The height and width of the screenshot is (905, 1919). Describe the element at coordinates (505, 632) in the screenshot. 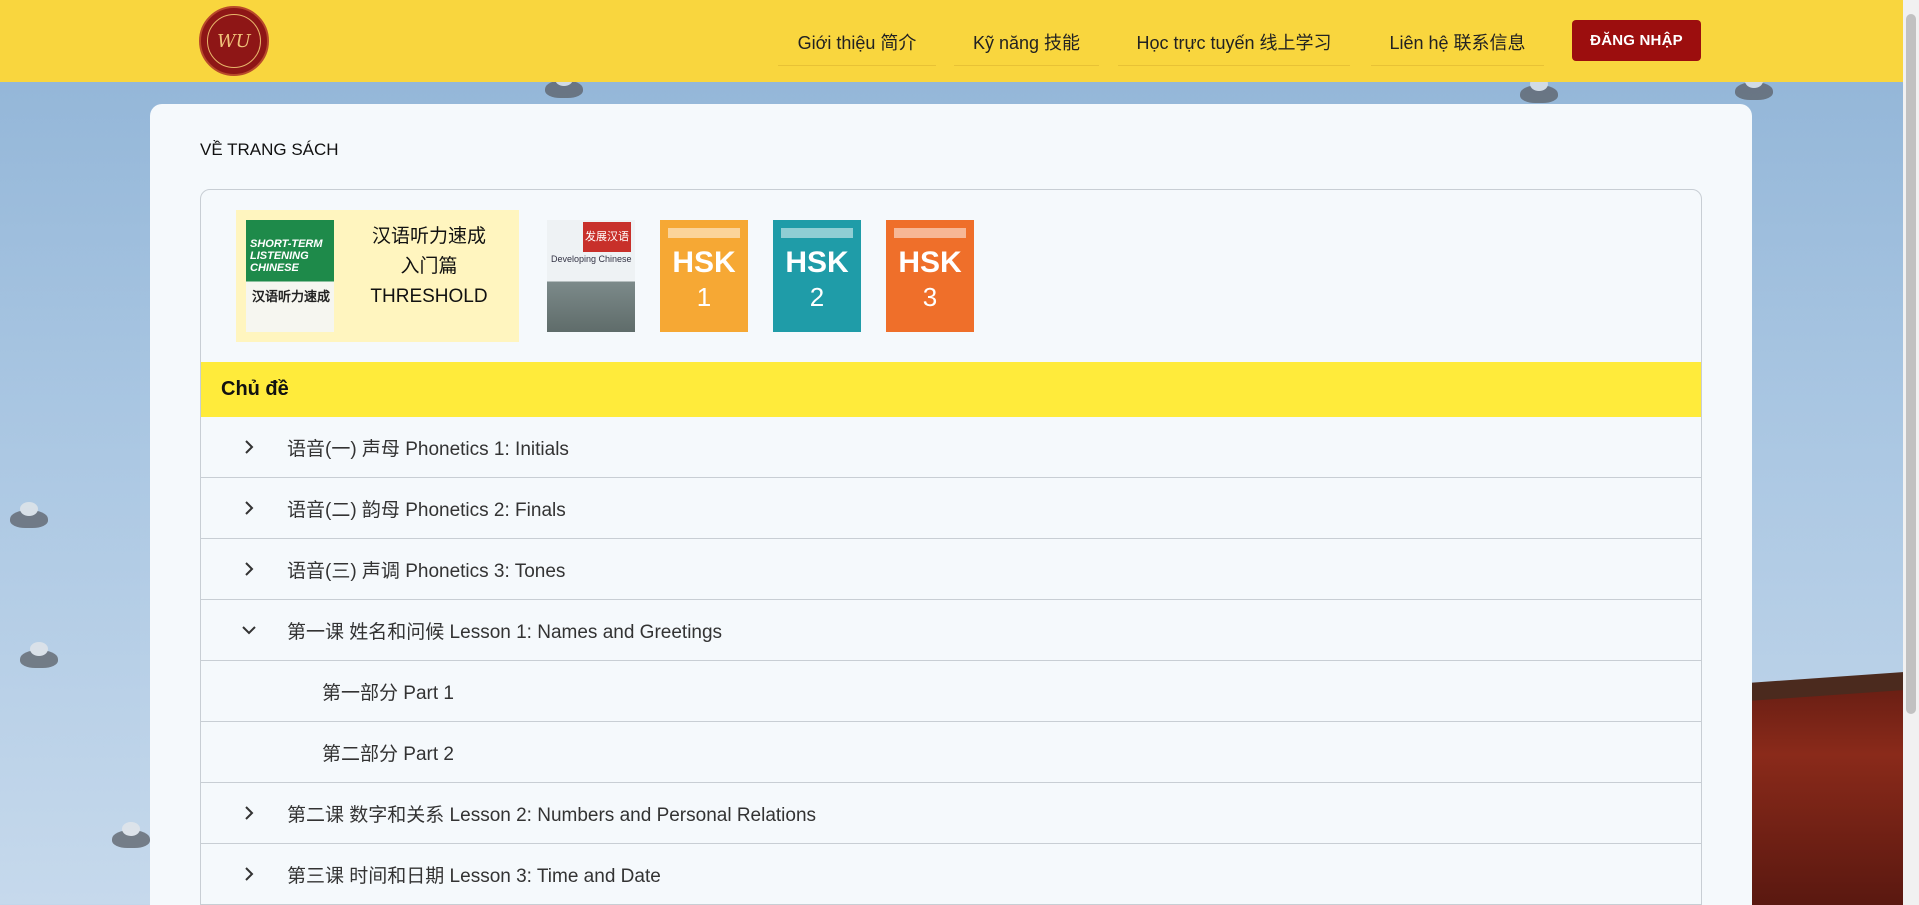

I see `topic-label: 第一课 姓名和问候 Lesson 1: Names and Greetings` at that location.